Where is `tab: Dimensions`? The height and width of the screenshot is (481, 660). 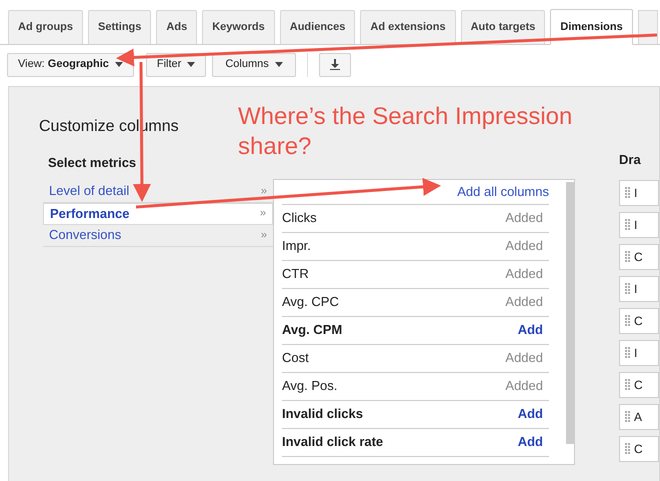 tab: Dimensions is located at coordinates (591, 27).